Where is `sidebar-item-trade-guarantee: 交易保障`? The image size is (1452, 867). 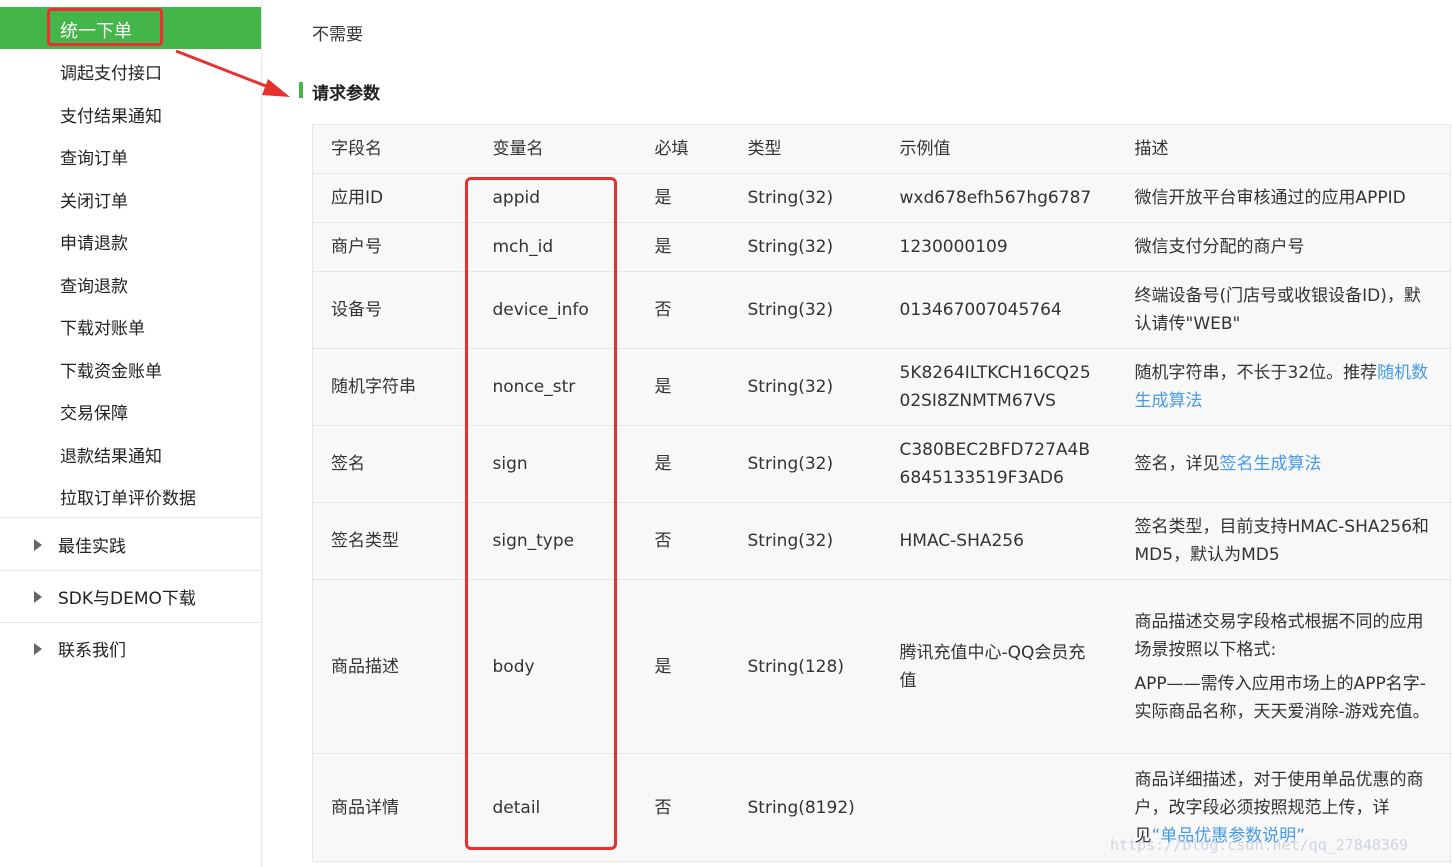
sidebar-item-trade-guarantee: 交易保障 is located at coordinates (94, 411).